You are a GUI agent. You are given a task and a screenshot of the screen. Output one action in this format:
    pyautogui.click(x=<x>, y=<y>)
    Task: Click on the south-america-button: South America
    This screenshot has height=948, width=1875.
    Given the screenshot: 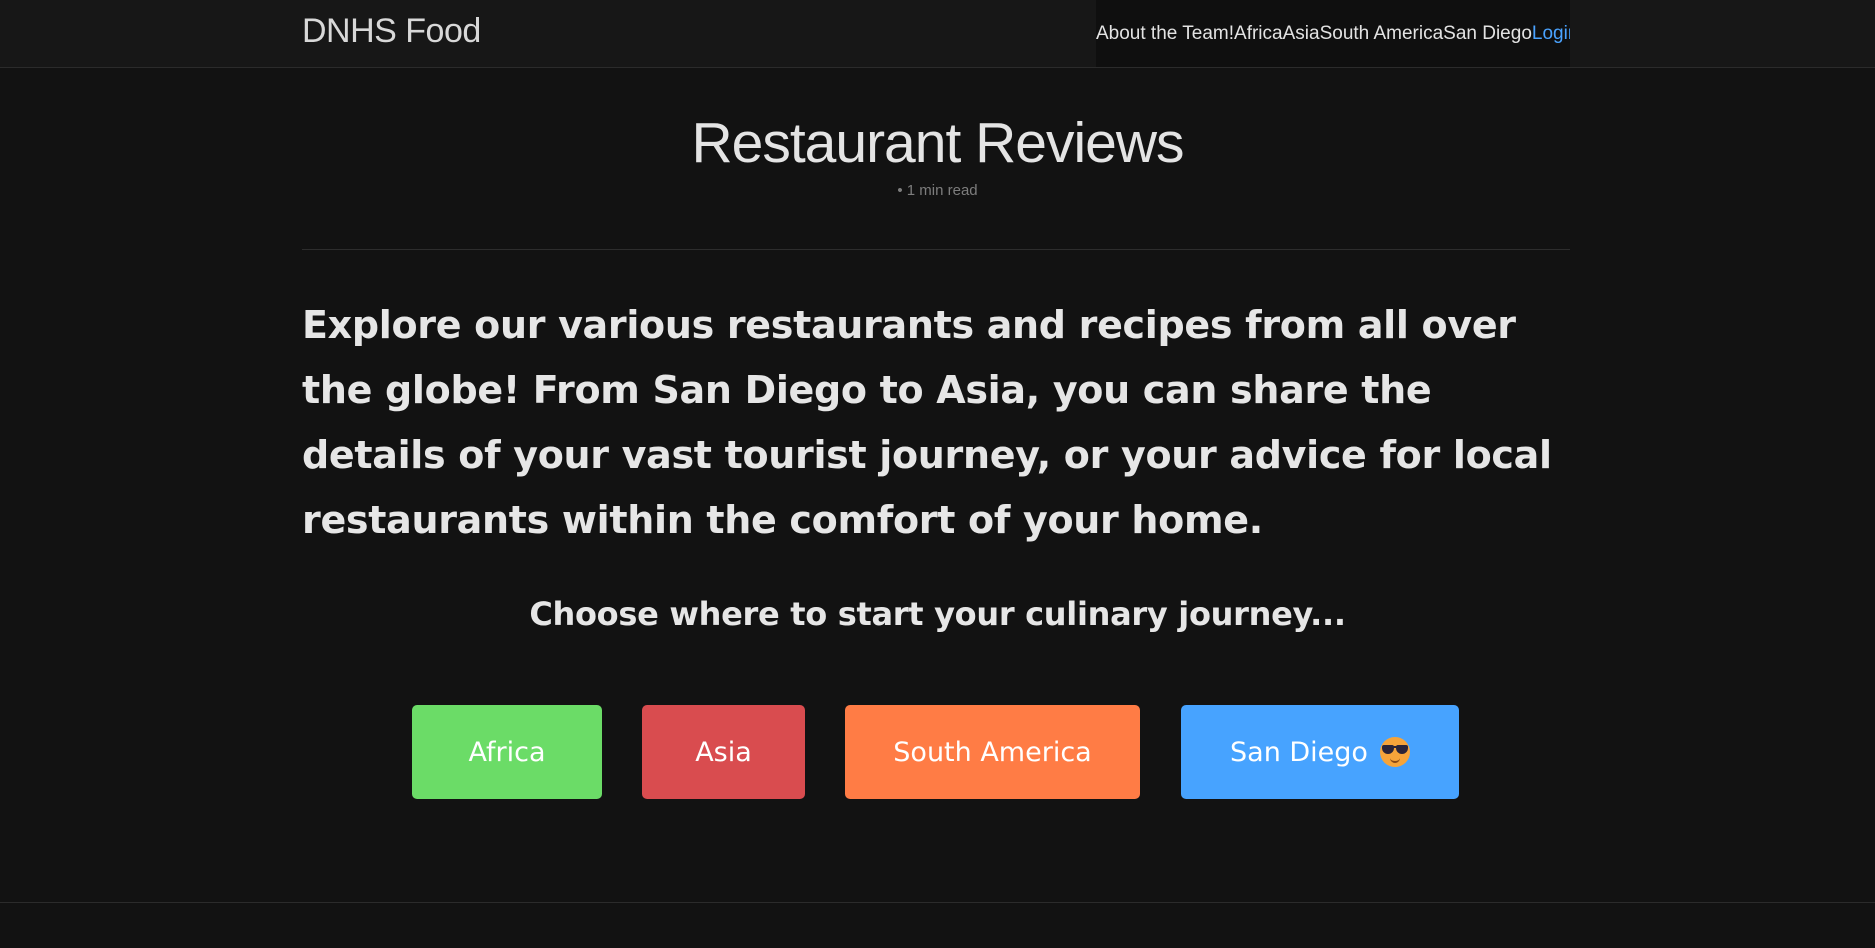 What is the action you would take?
    pyautogui.click(x=992, y=752)
    